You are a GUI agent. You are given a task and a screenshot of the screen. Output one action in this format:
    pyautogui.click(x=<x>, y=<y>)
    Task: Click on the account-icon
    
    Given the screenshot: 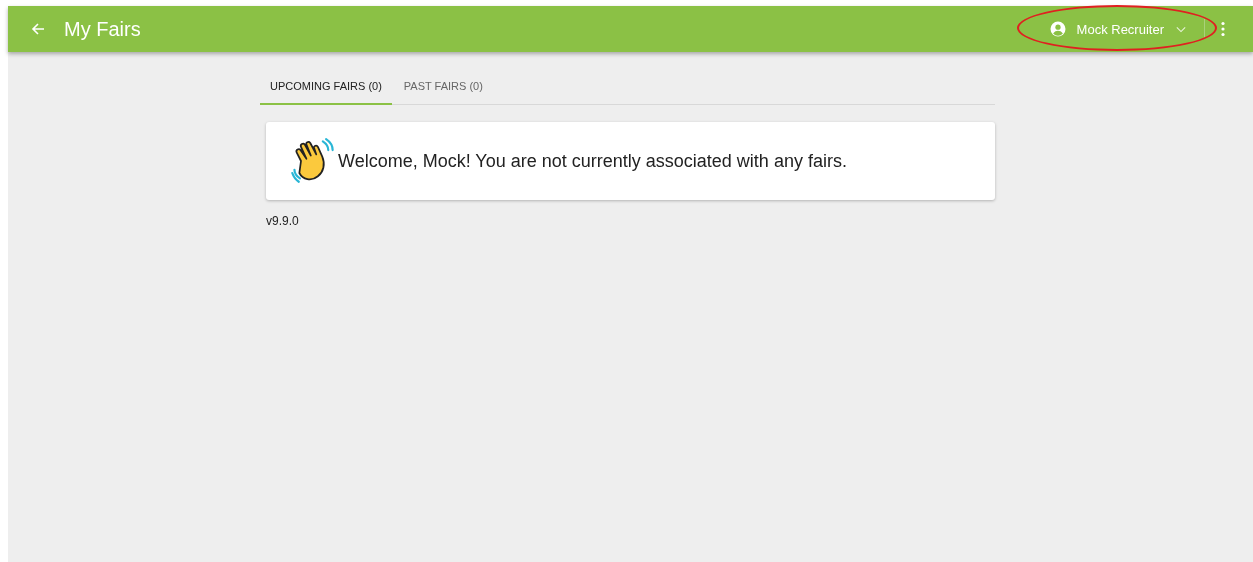 What is the action you would take?
    pyautogui.click(x=1057, y=29)
    